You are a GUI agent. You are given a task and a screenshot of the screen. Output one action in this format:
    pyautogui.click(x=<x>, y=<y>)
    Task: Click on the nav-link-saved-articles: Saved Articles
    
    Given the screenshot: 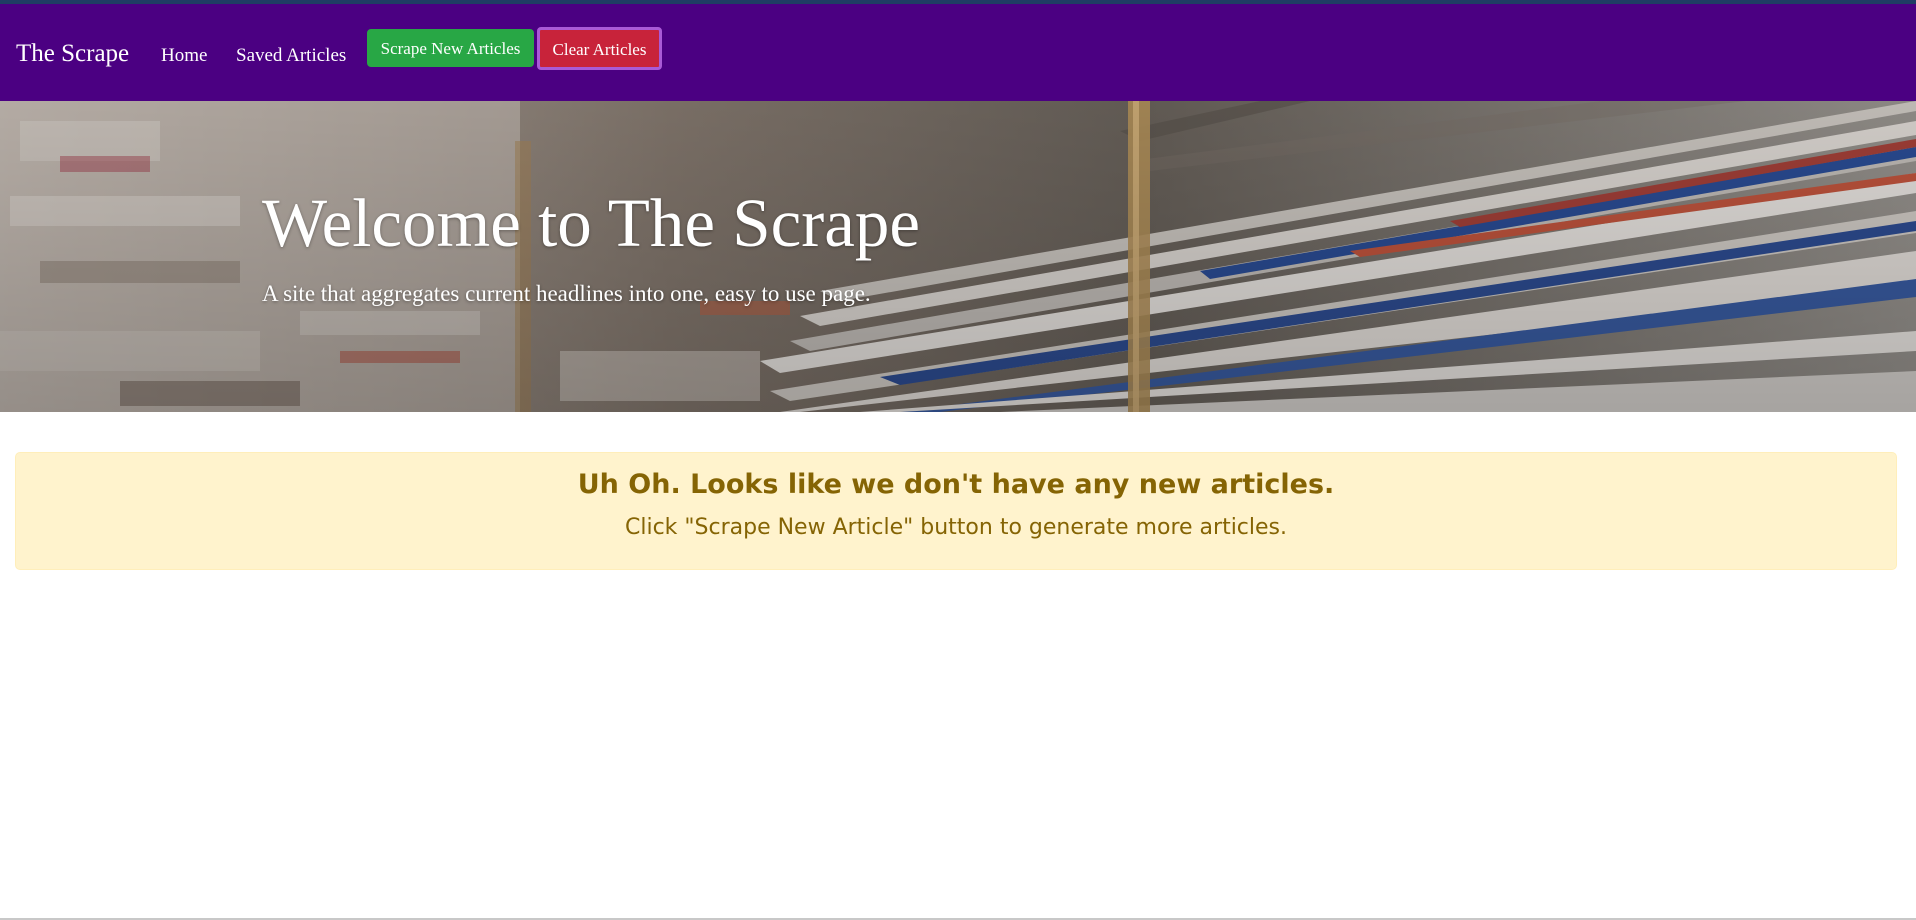 What is the action you would take?
    pyautogui.click(x=291, y=56)
    